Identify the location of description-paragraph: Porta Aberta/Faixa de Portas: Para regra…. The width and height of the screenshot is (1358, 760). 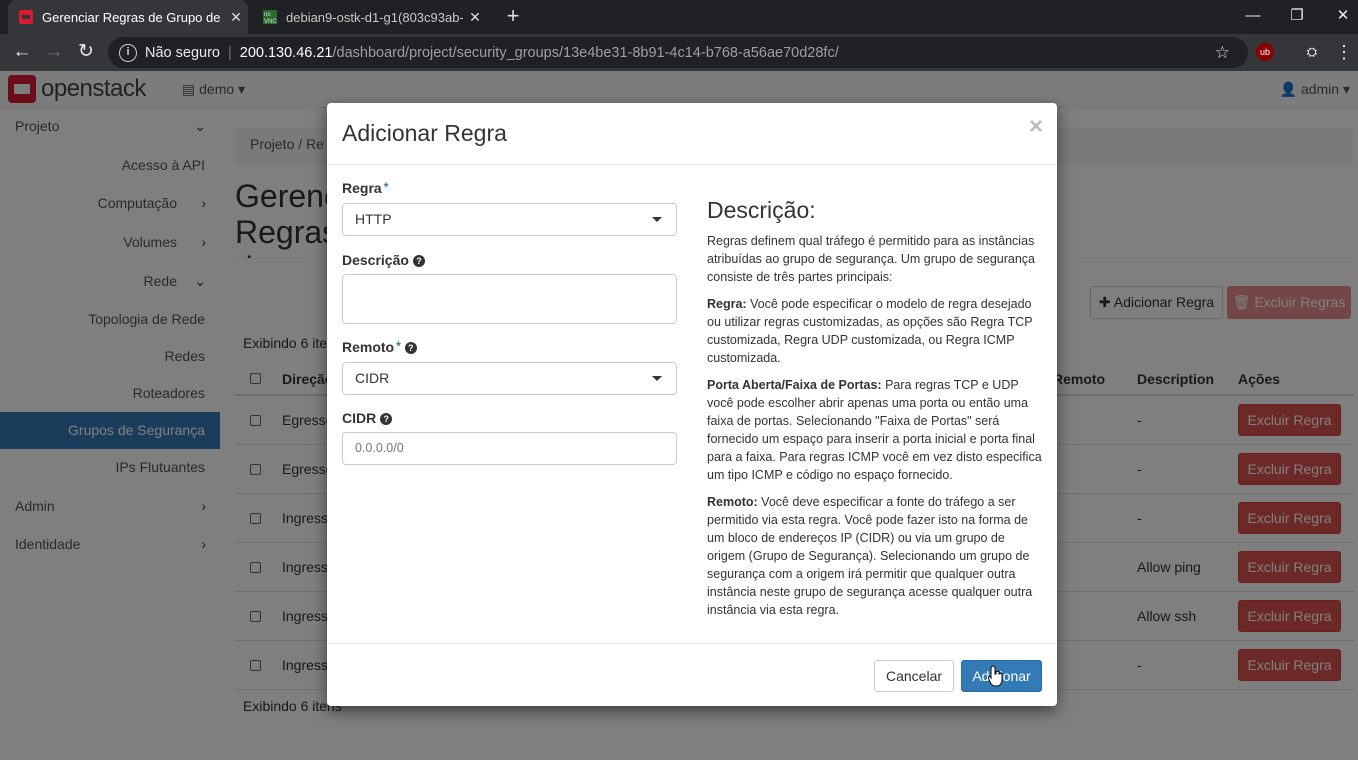
(874, 430).